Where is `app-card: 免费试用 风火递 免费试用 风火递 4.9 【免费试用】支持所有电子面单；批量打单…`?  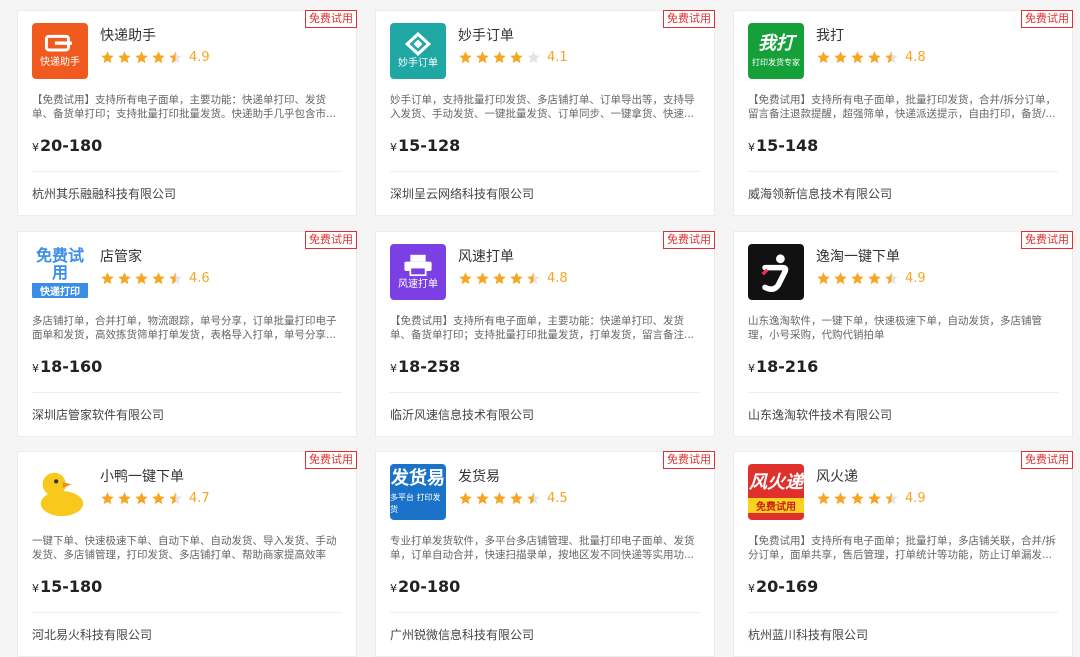 app-card: 免费试用 风火递 免费试用 风火递 4.9 【免费试用】支持所有电子面单；批量打单… is located at coordinates (903, 554).